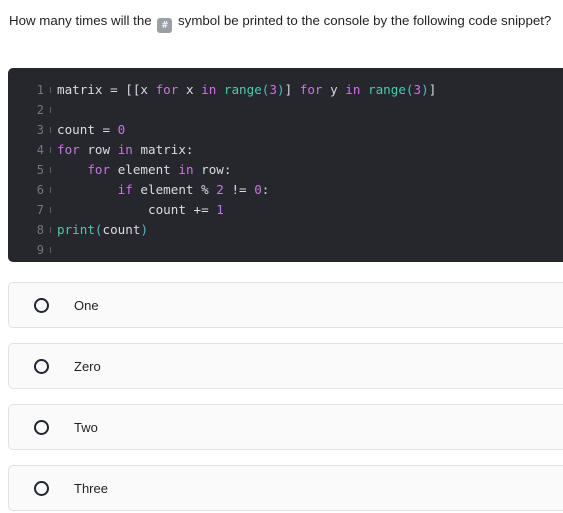 This screenshot has height=513, width=563. Describe the element at coordinates (285, 305) in the screenshot. I see `answer-option-one: One` at that location.